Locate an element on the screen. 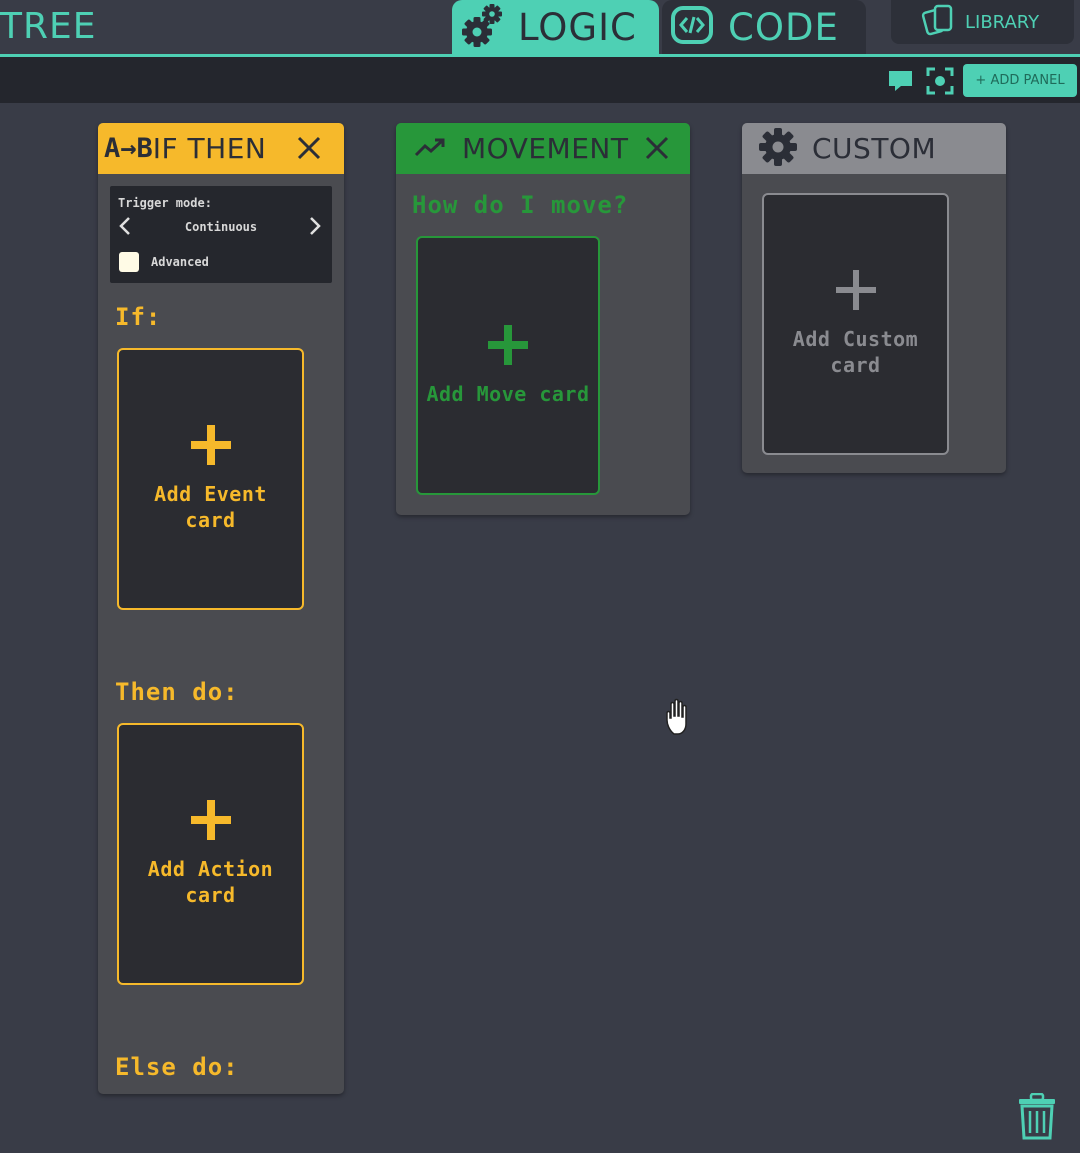 This screenshot has width=1080, height=1153. then-section-label: Then do: is located at coordinates (177, 692).